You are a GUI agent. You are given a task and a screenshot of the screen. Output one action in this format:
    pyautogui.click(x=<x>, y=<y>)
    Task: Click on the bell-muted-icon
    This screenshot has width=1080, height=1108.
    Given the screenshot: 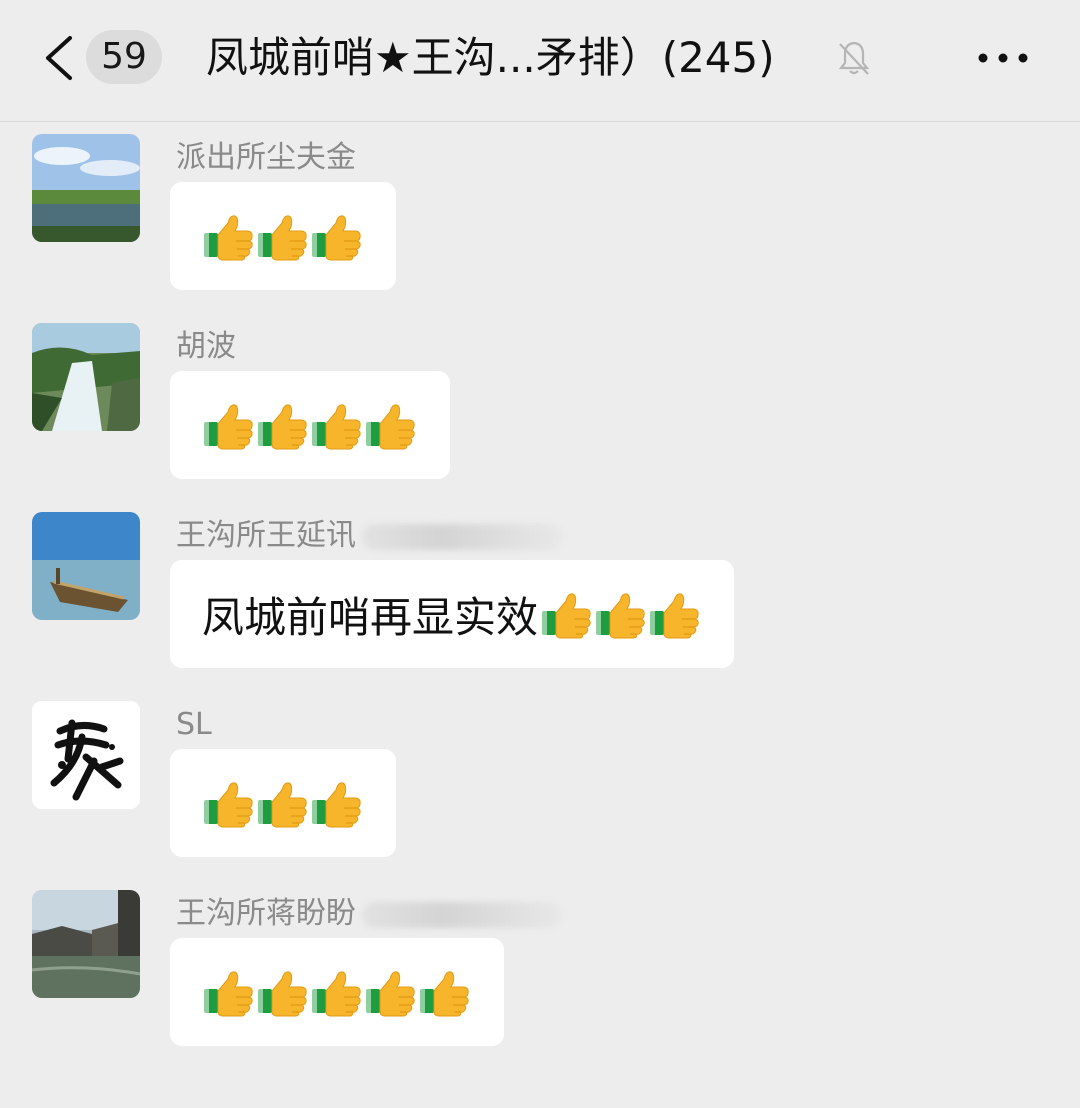 What is the action you would take?
    pyautogui.click(x=854, y=58)
    